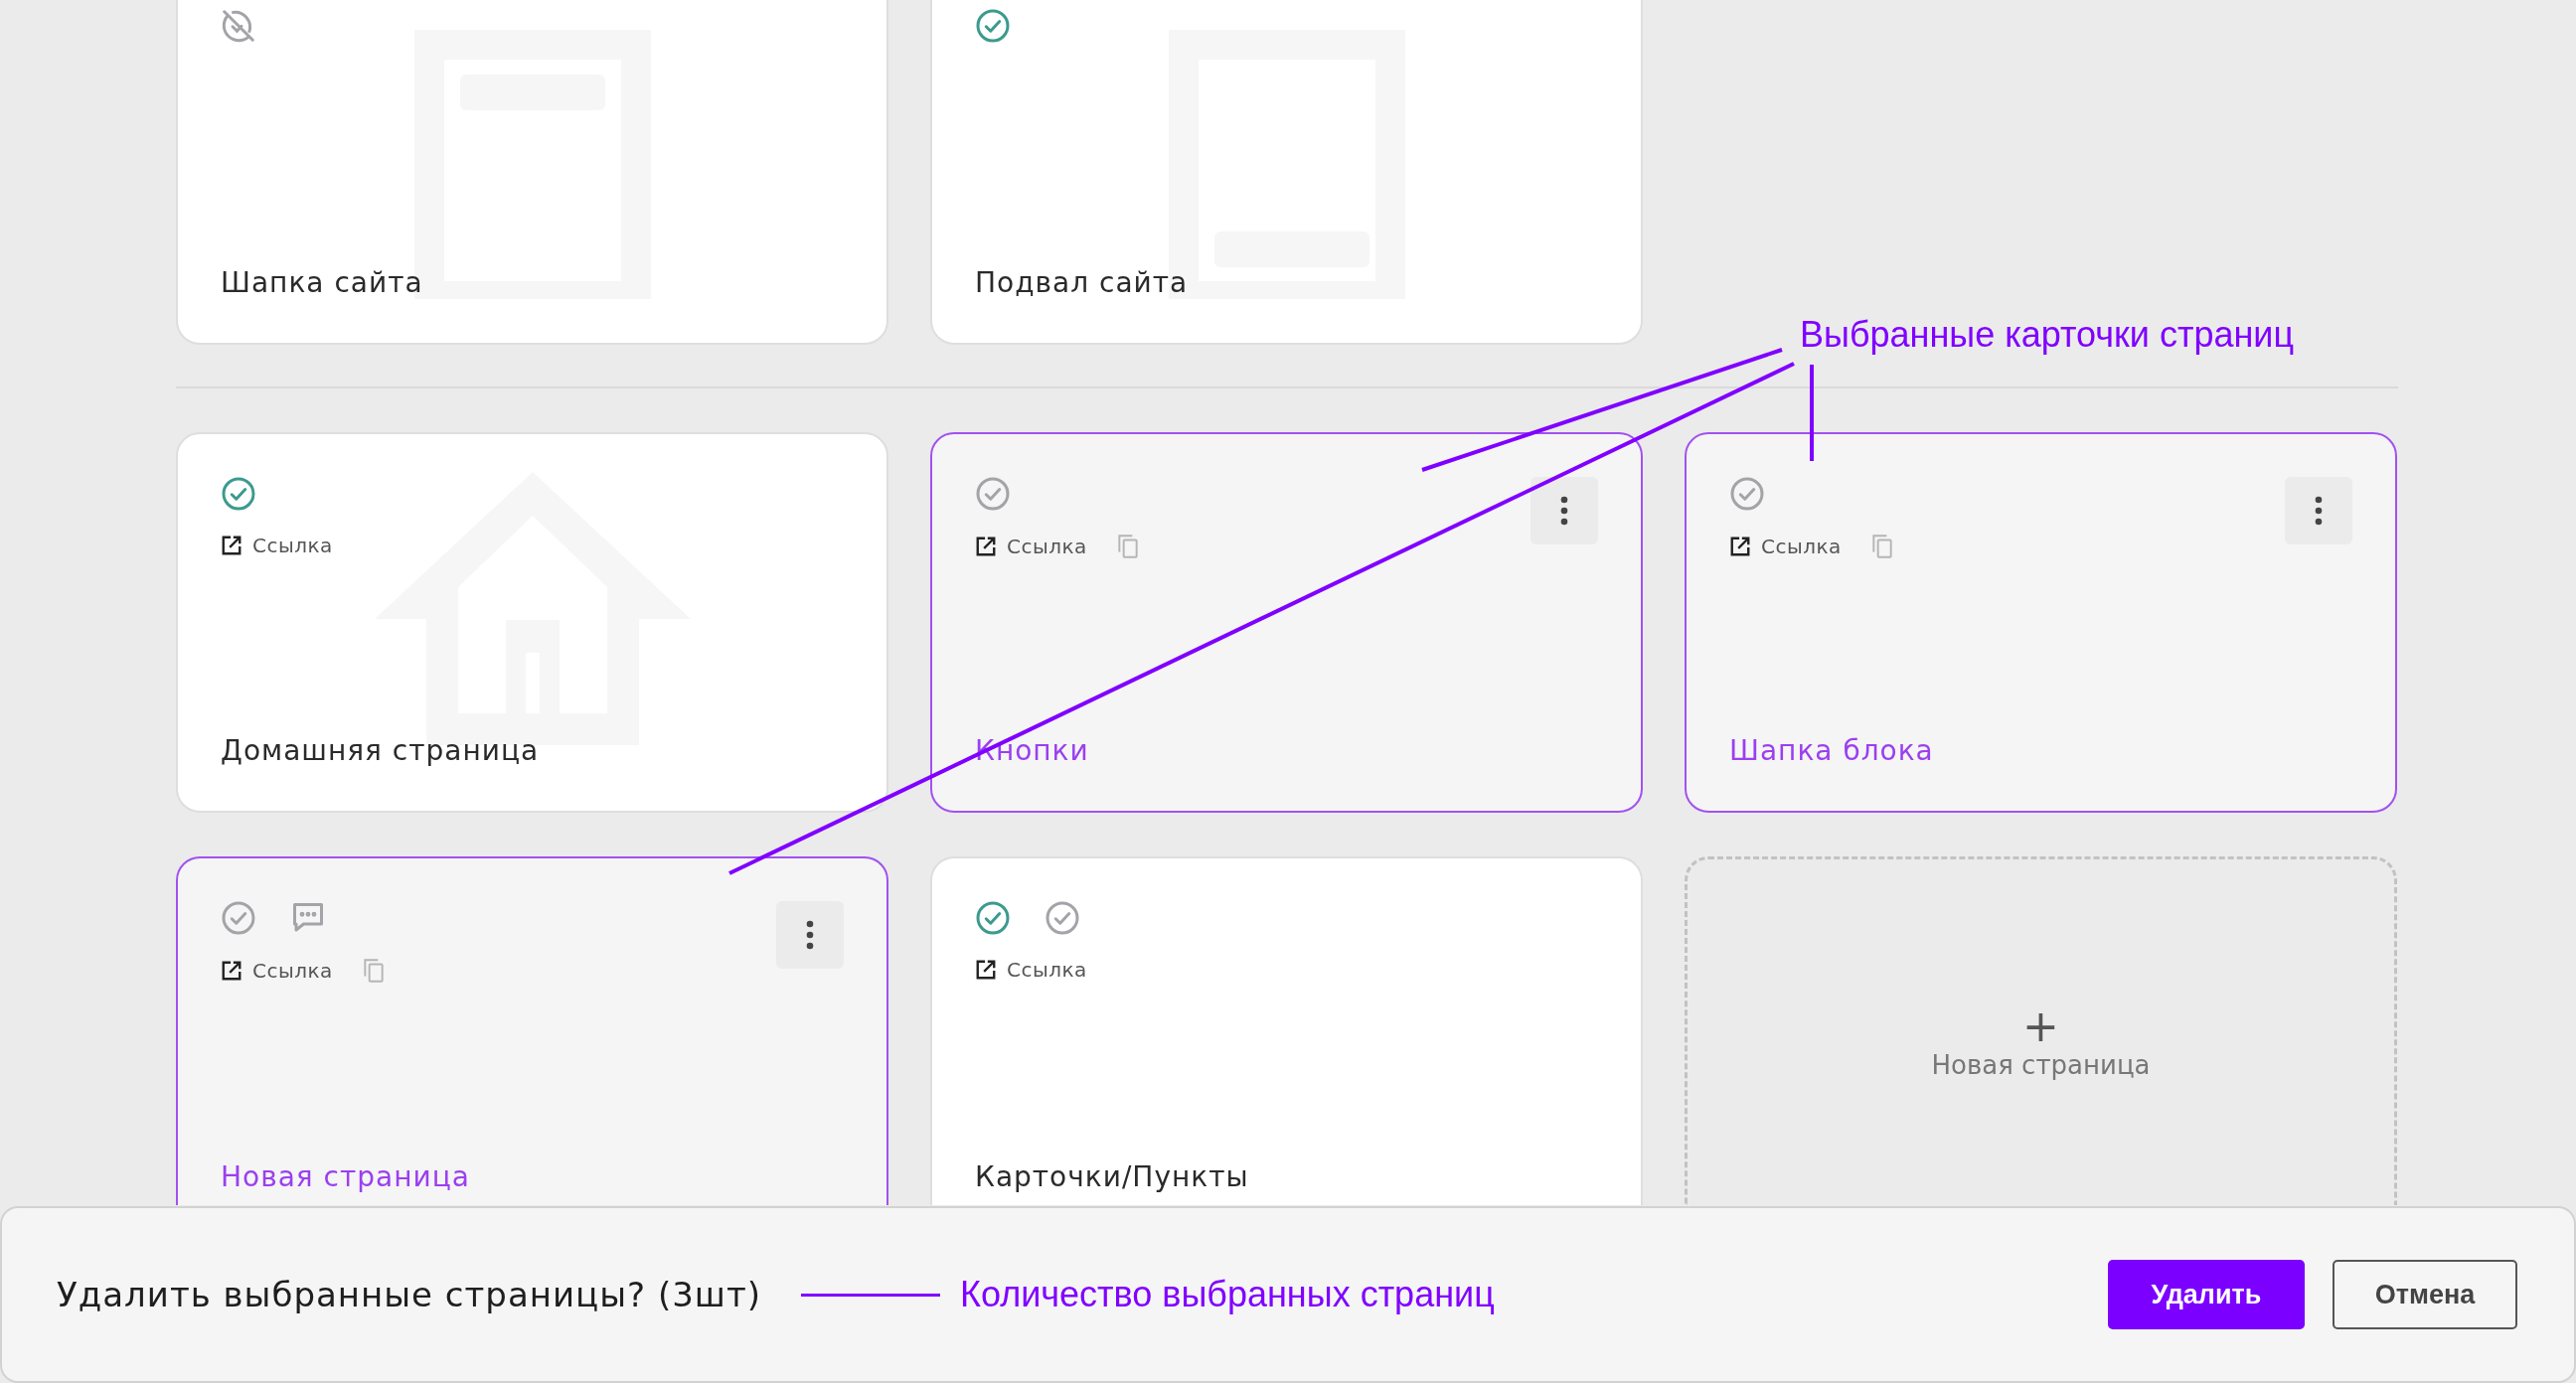 Image resolution: width=2576 pixels, height=1383 pixels. What do you see at coordinates (2040, 1026) in the screenshot?
I see `plus-icon: +` at bounding box center [2040, 1026].